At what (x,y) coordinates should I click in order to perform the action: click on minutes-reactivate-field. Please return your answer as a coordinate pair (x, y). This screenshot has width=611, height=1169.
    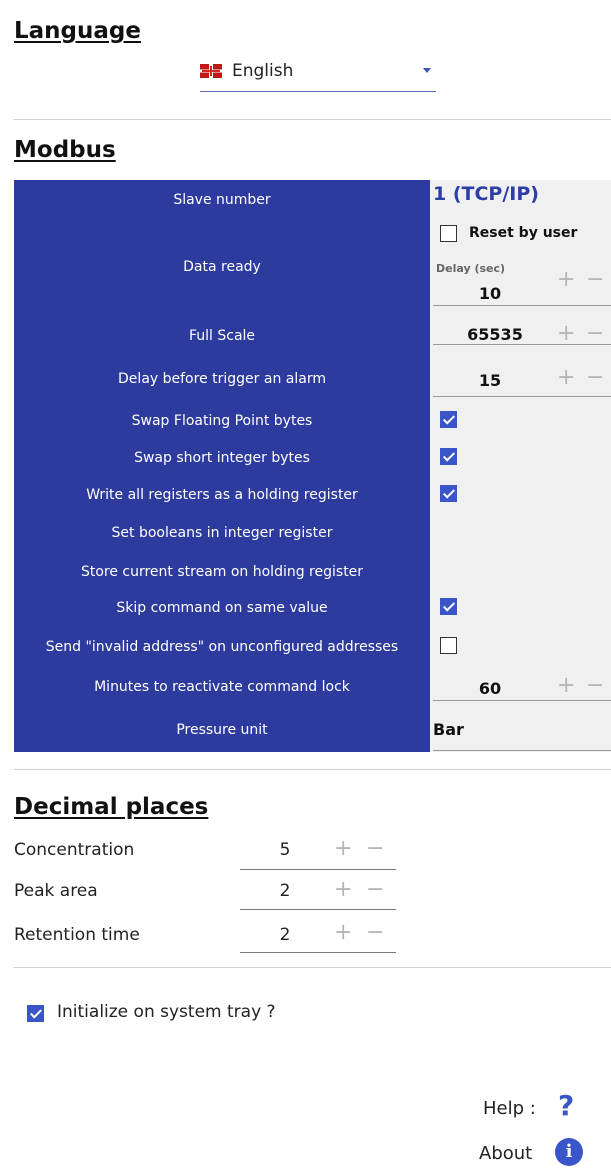
    Looking at the image, I should click on (522, 687).